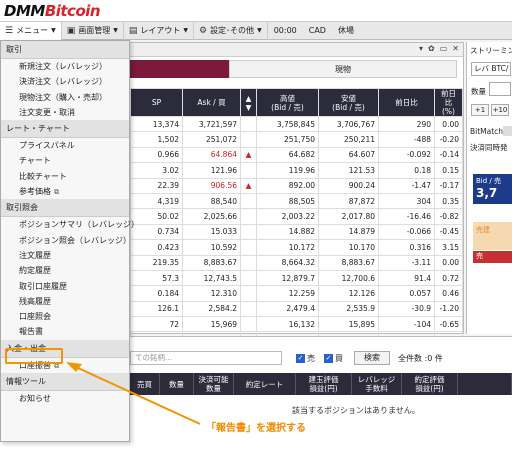  Describe the element at coordinates (65, 191) in the screenshot. I see `menu-item: 参考価格 ⧉` at that location.